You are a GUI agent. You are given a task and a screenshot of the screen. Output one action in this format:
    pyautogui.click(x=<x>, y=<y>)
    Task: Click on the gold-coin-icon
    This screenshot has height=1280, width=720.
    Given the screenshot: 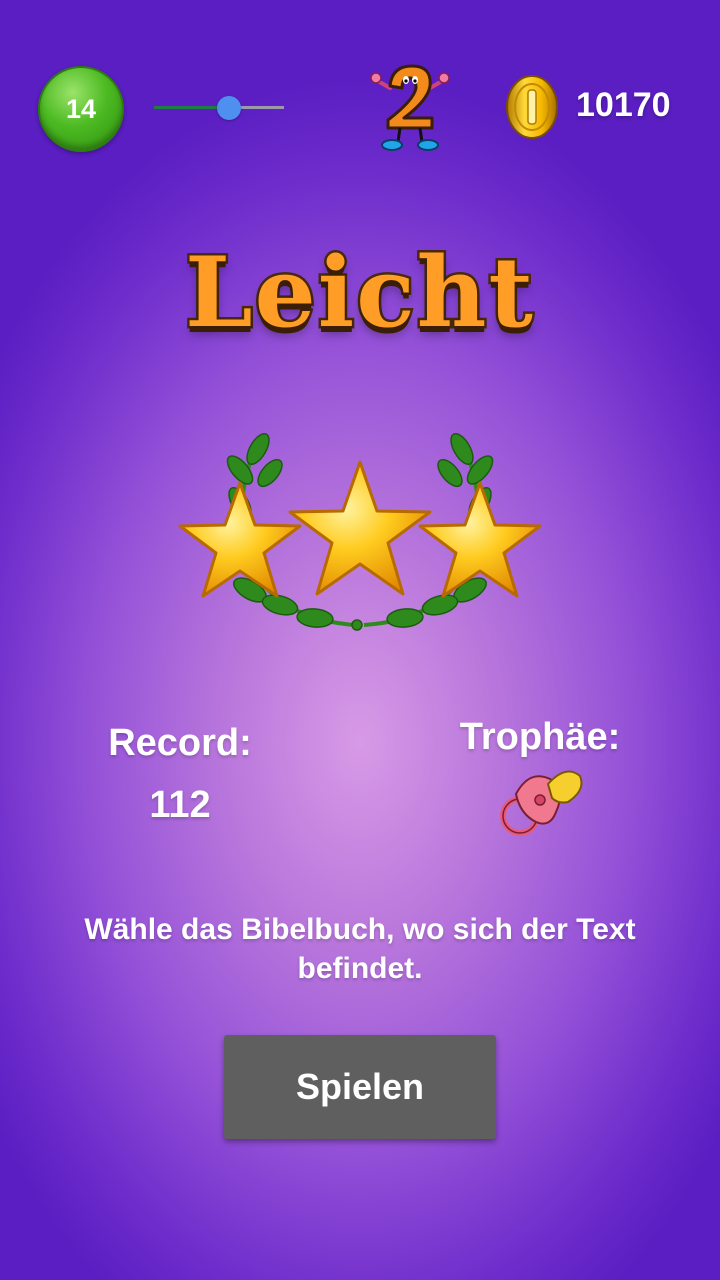 What is the action you would take?
    pyautogui.click(x=532, y=107)
    